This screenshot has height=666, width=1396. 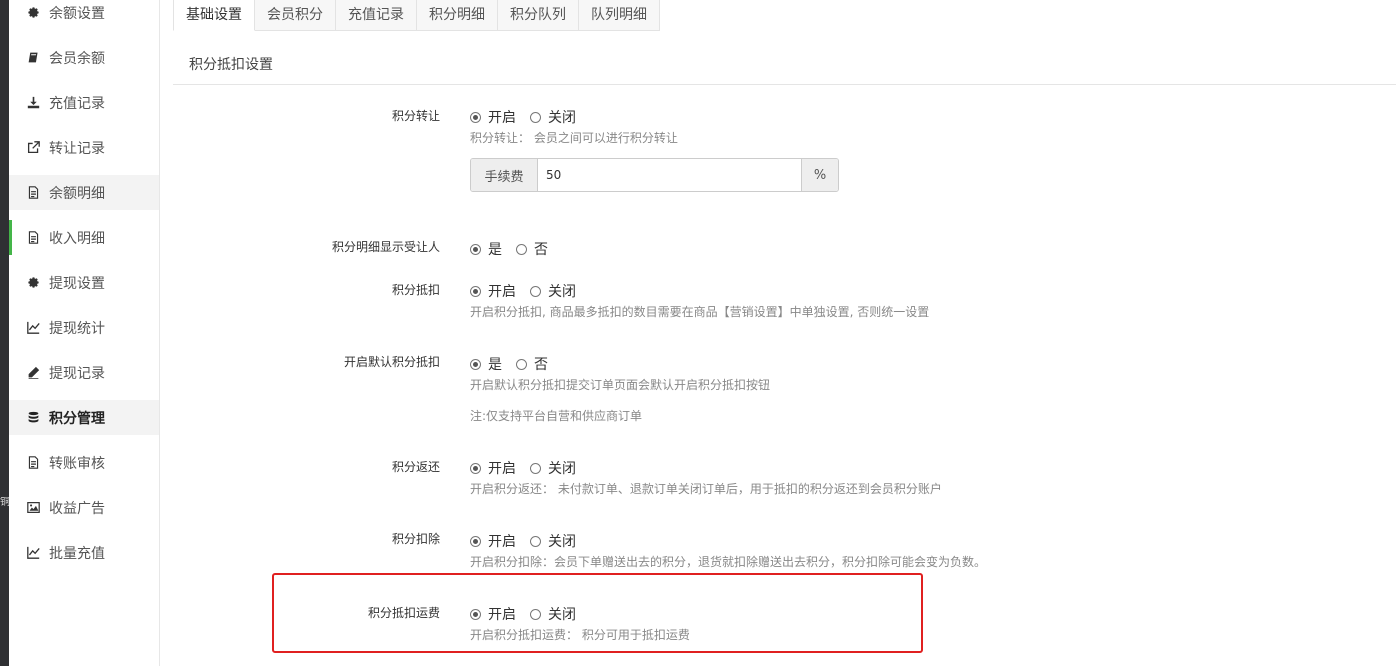 I want to click on default-deduct-help: 开启默认积分抵扣提交订单页面会默认开启积分抵扣按钮, so click(x=620, y=385).